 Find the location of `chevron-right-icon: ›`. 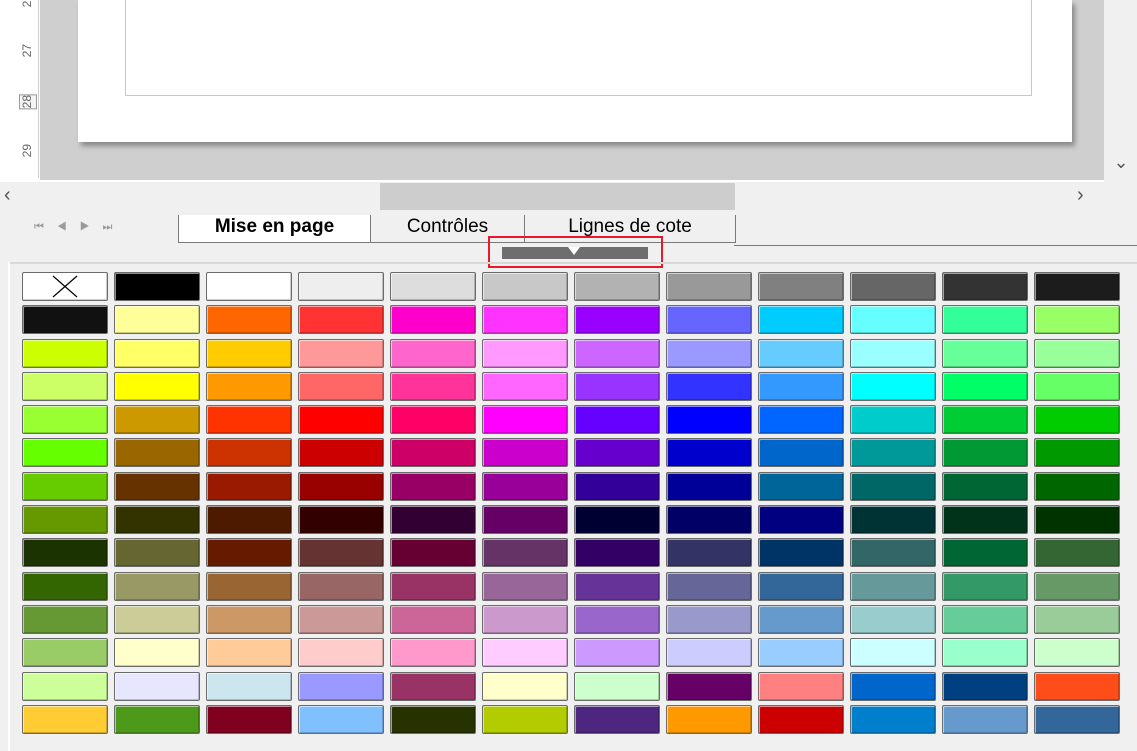

chevron-right-icon: › is located at coordinates (1085, 195).